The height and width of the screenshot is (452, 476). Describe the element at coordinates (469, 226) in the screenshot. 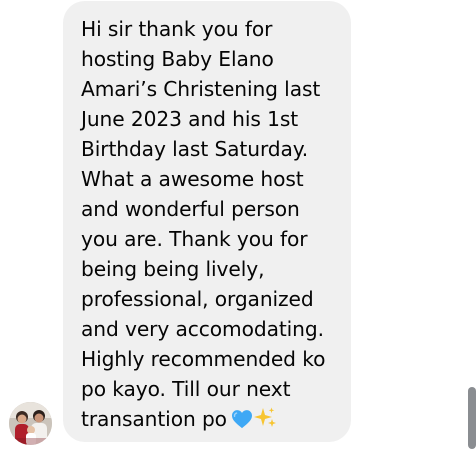

I see `scrollbar-track` at that location.